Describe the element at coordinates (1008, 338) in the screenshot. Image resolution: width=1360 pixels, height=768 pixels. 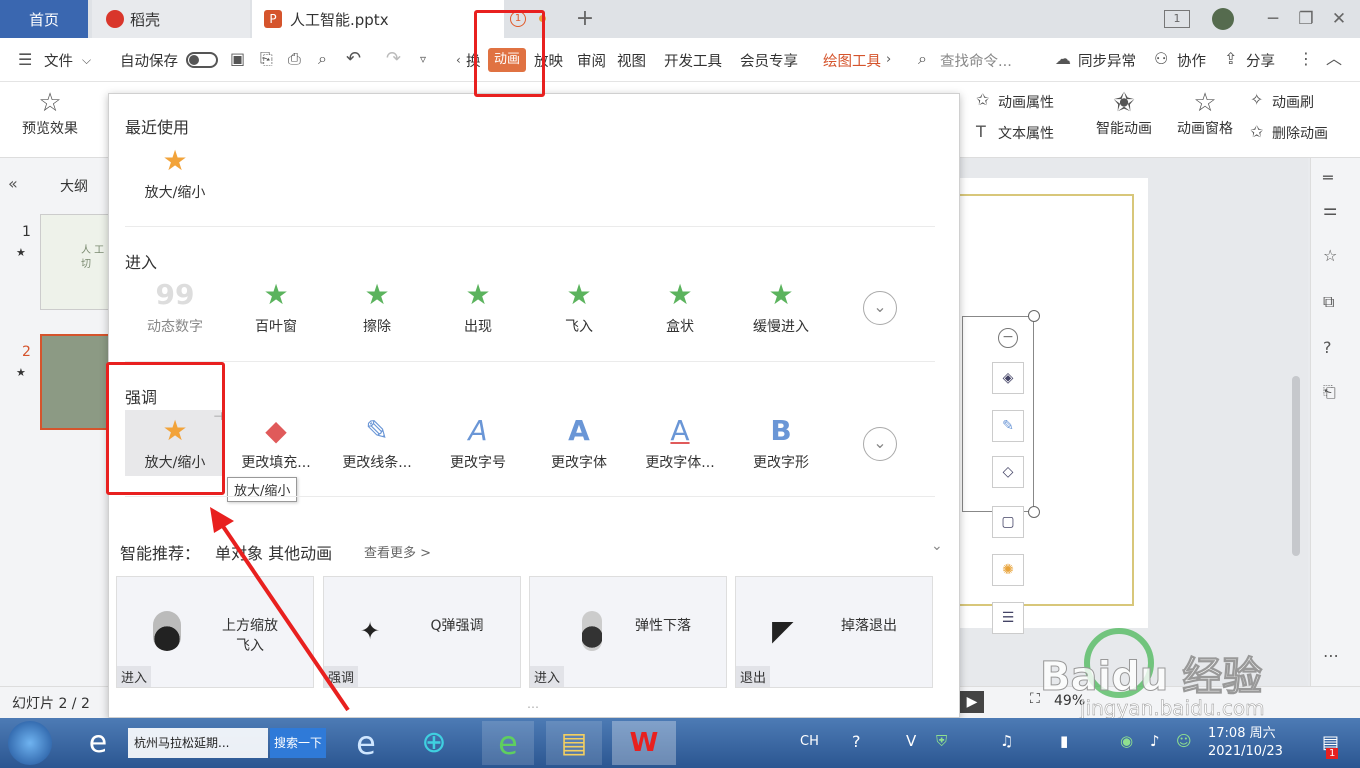
I see `minus-circle-icon: −` at that location.